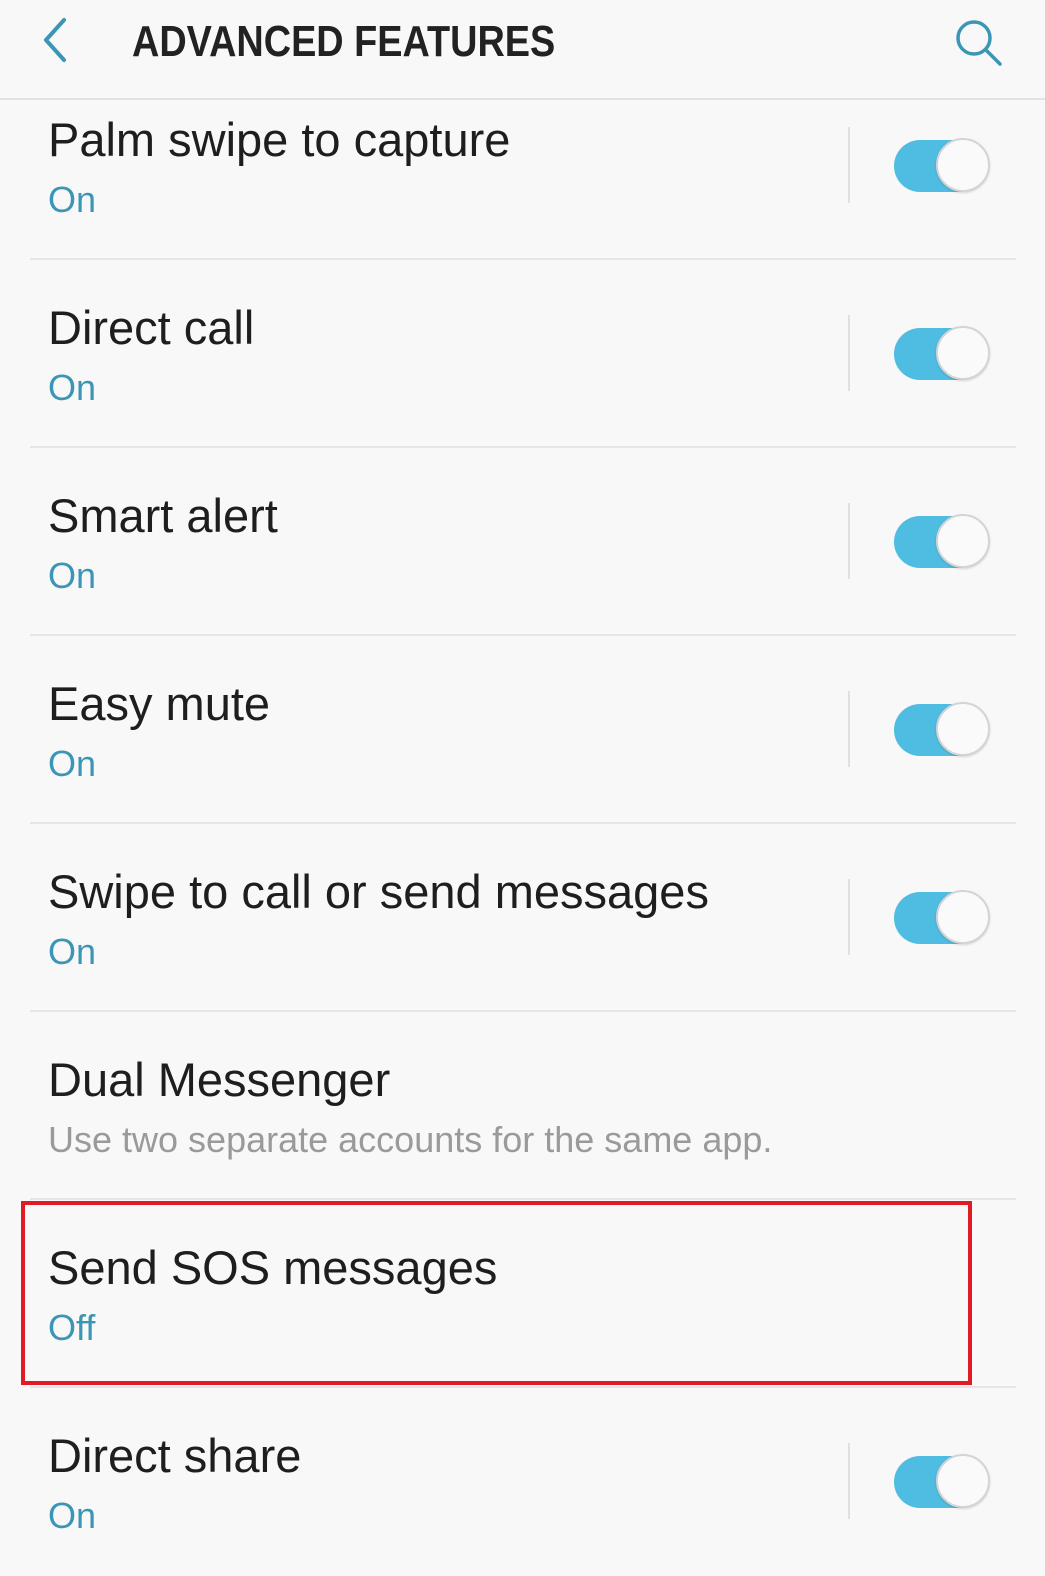  What do you see at coordinates (344, 41) in the screenshot?
I see `page-title: ADVANCED FEATURES` at bounding box center [344, 41].